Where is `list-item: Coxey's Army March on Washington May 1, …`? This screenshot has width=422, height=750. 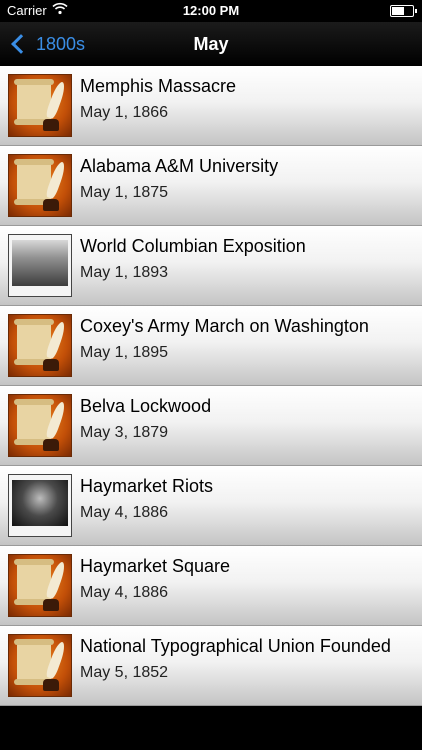
list-item: Coxey's Army March on Washington May 1, … is located at coordinates (211, 346).